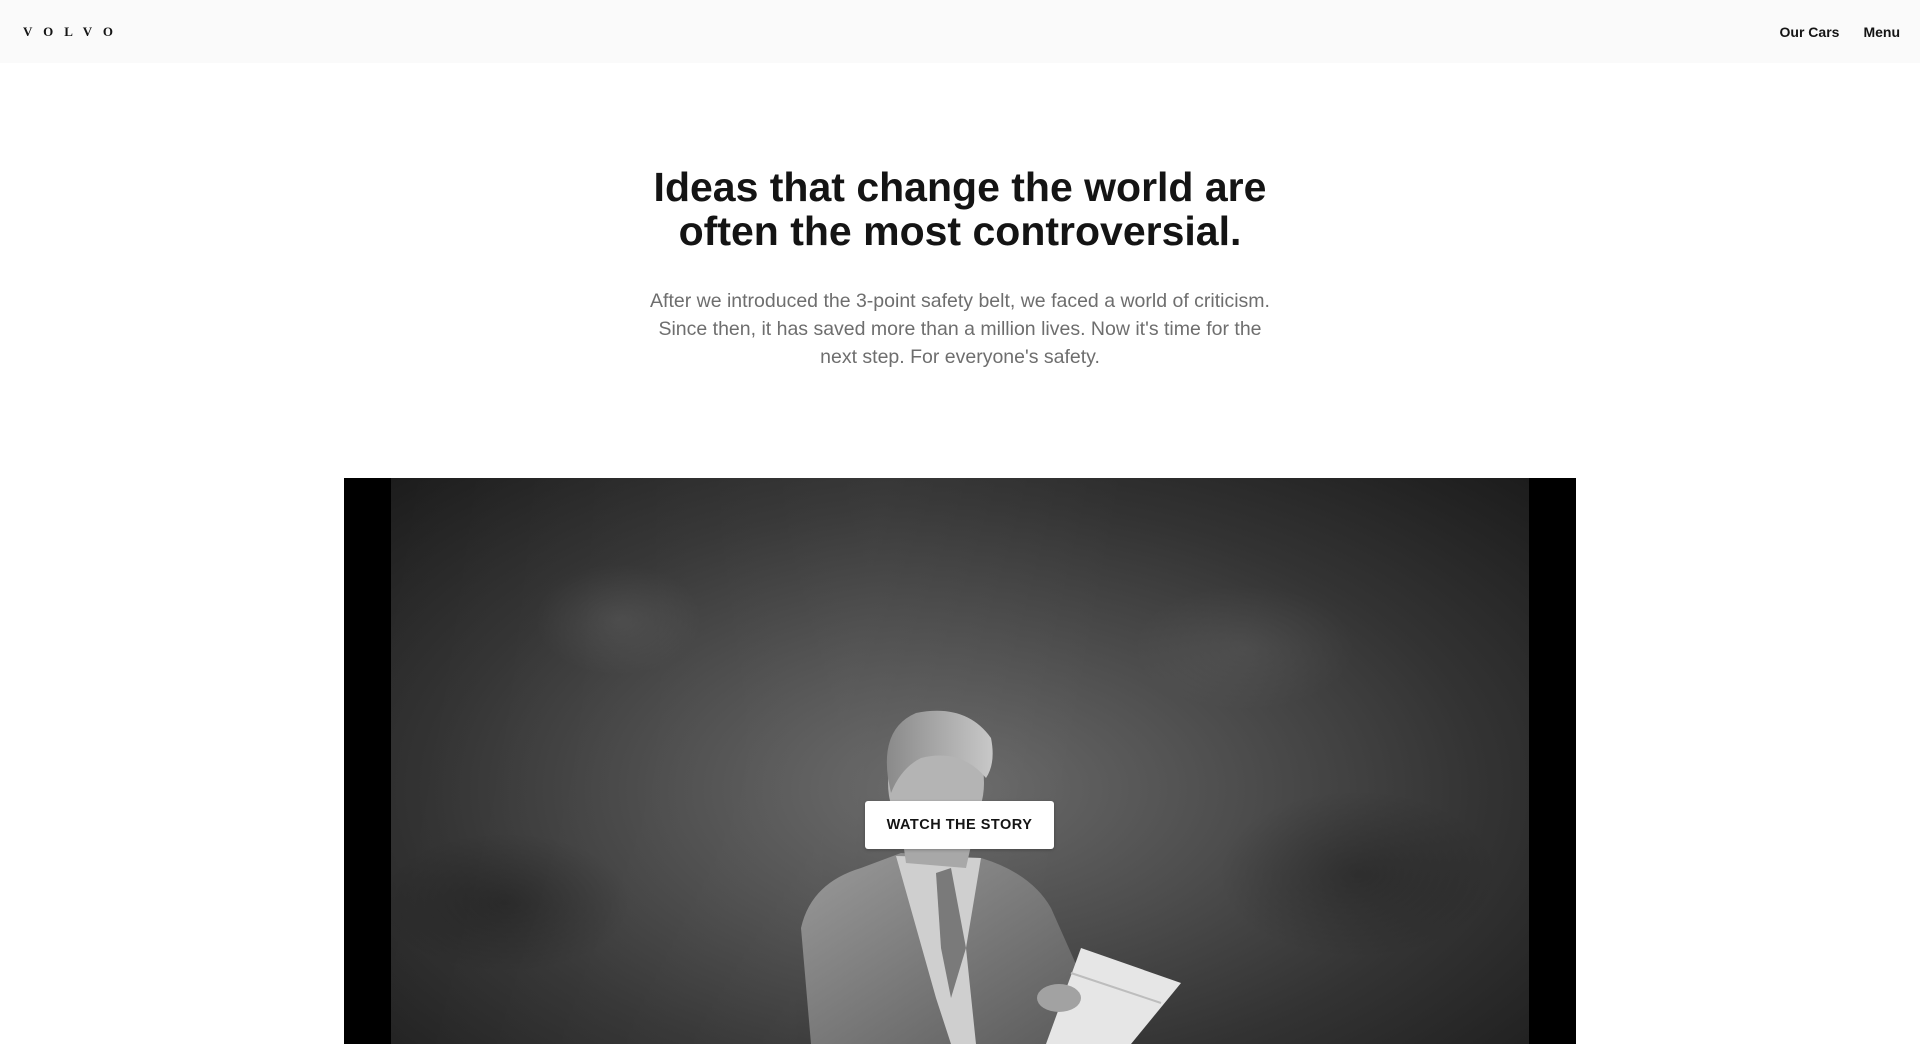 The height and width of the screenshot is (1044, 1920). I want to click on man-reading-image, so click(991, 877).